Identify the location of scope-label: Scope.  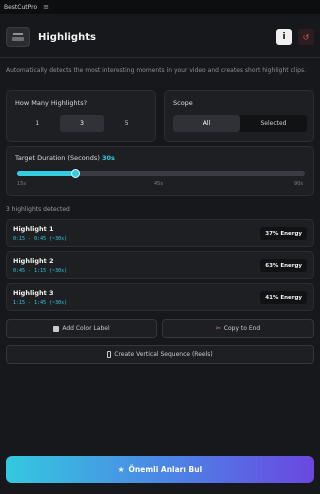
(183, 103).